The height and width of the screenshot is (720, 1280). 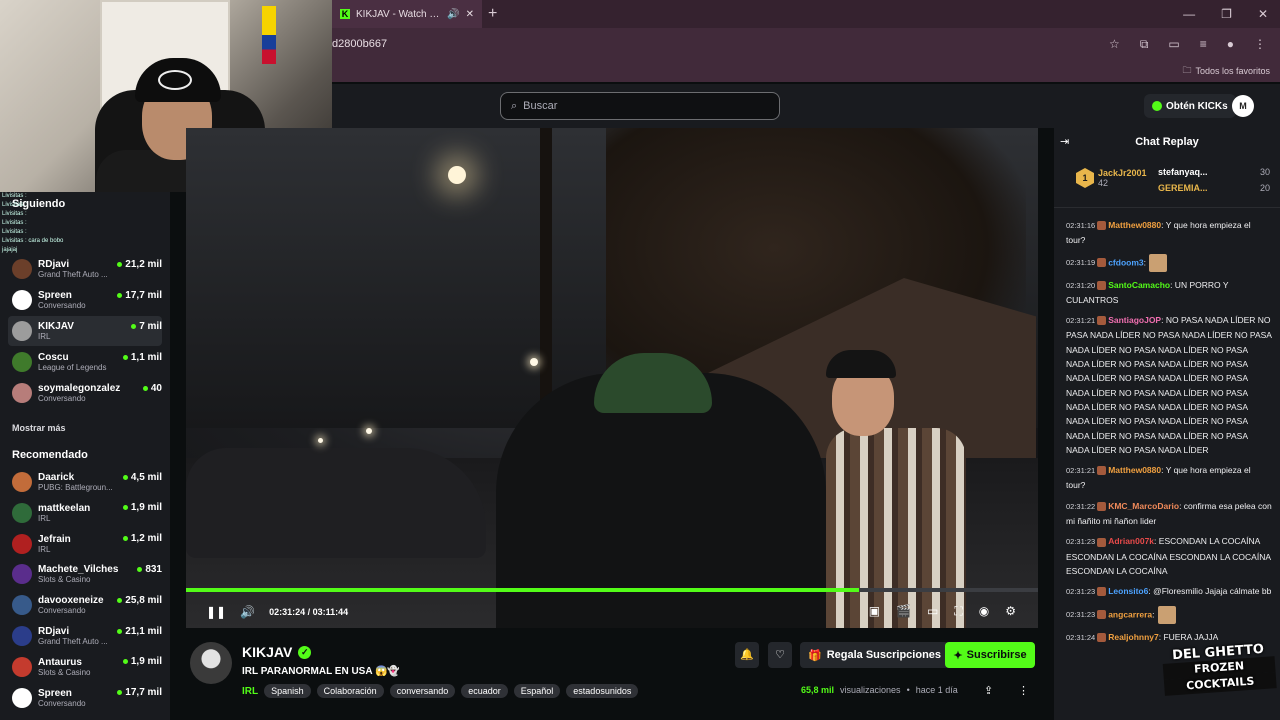 I want to click on sidebar-channel: Antaurus Slots & Casino 1,9 mil, so click(x=85, y=667).